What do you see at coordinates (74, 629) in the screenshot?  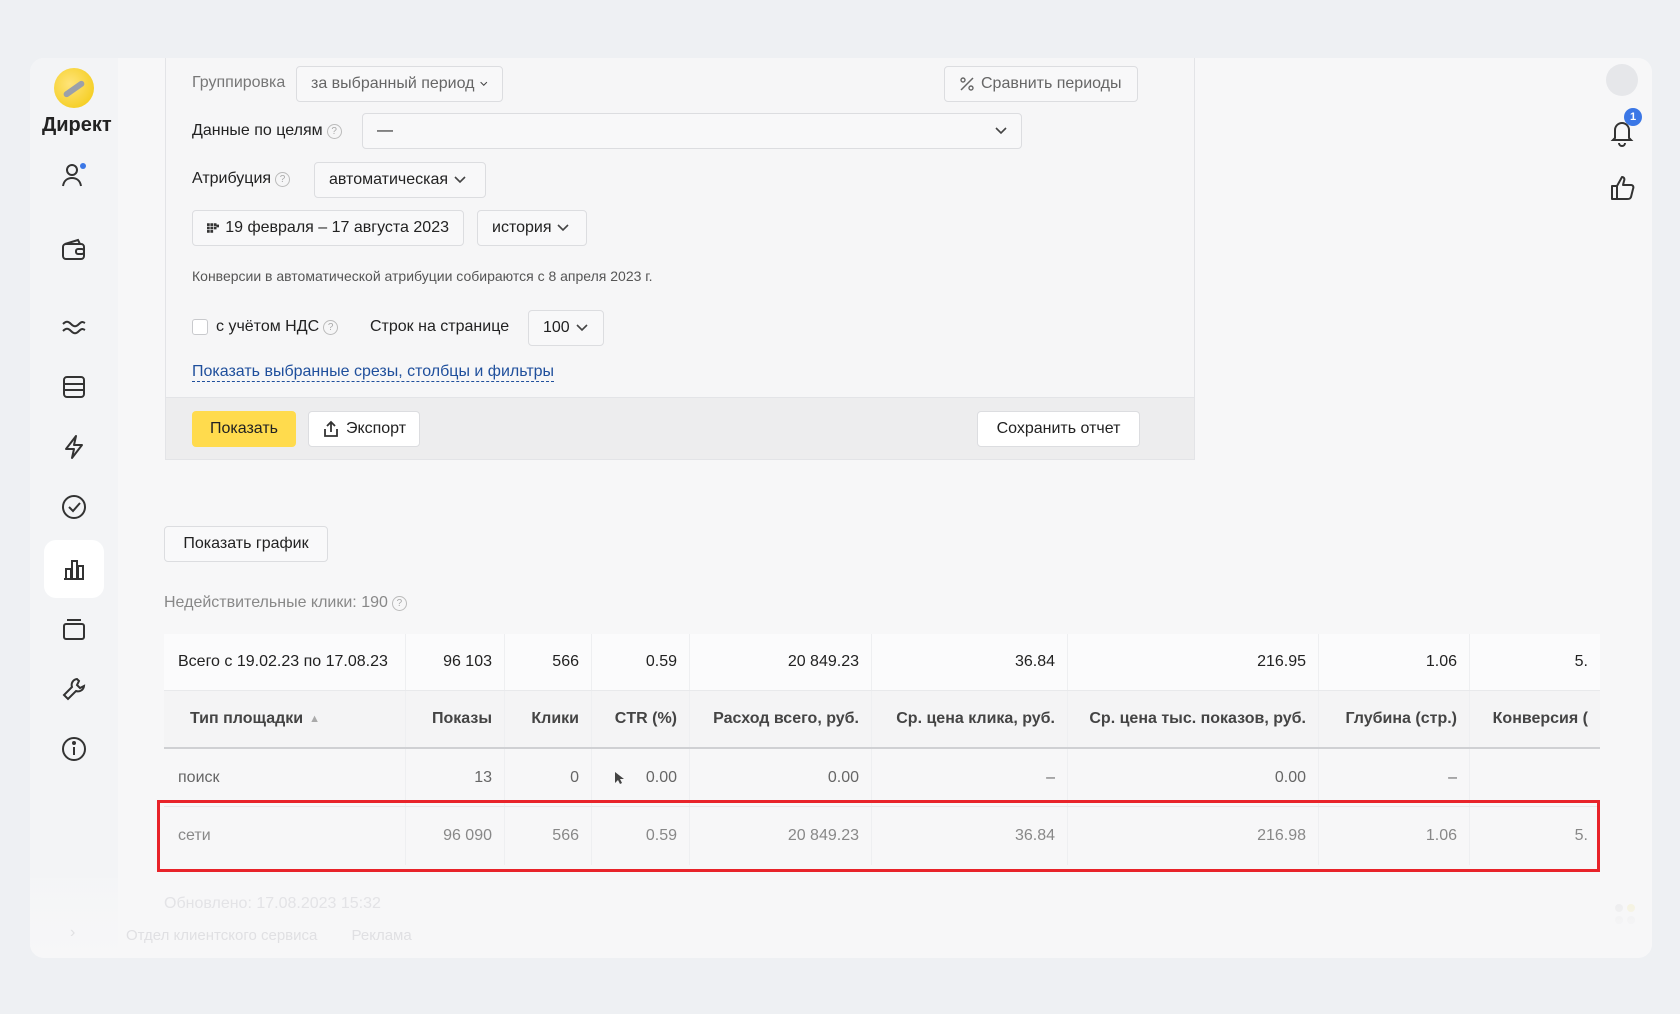 I see `nav-layers-icon` at bounding box center [74, 629].